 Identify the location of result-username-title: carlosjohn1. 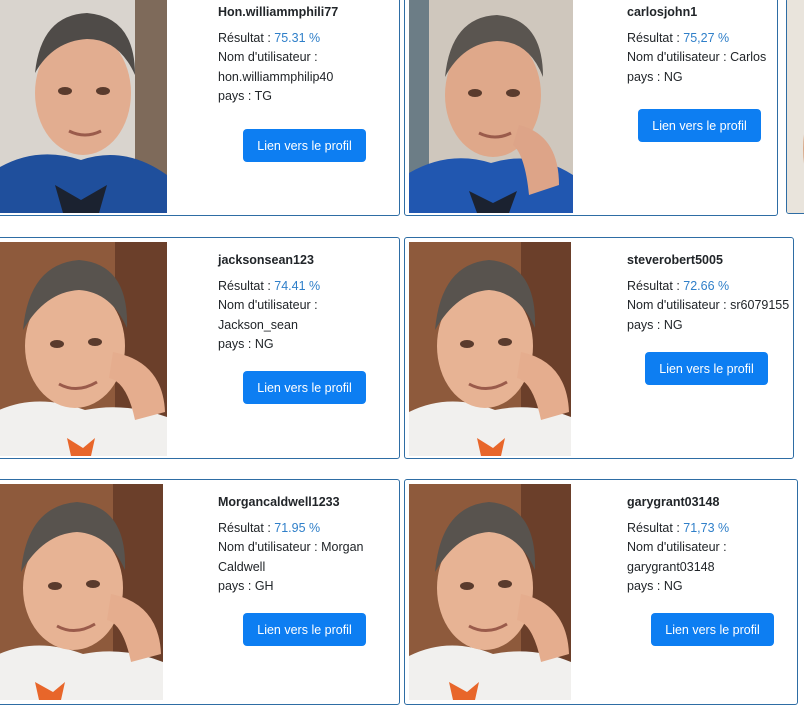
(662, 12).